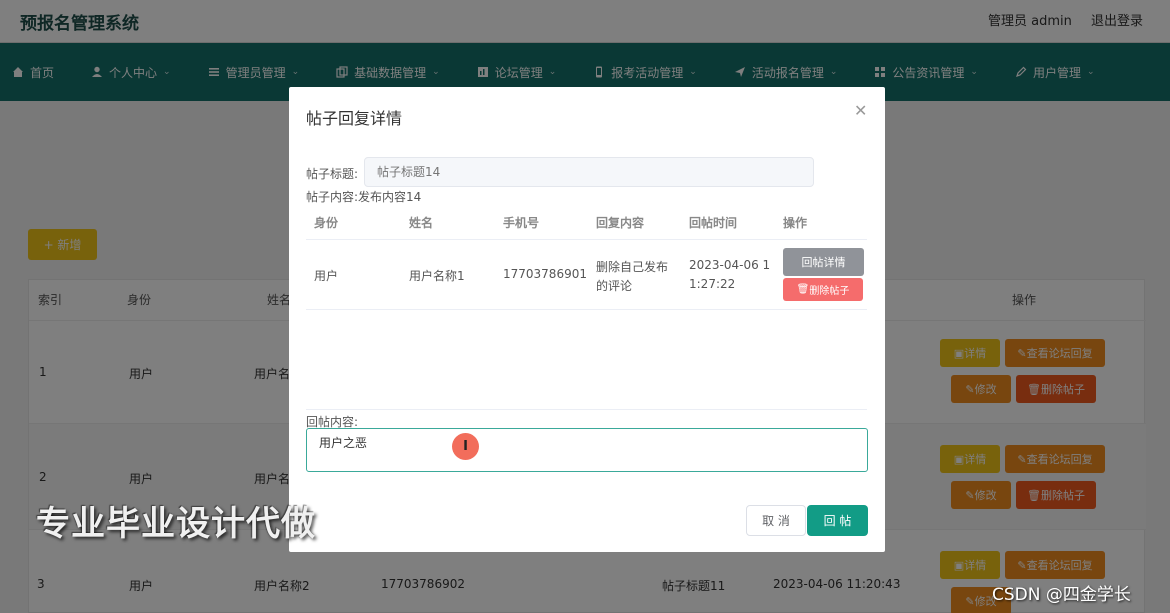 Image resolution: width=1170 pixels, height=613 pixels. I want to click on column-header: 回帖时间, so click(713, 223).